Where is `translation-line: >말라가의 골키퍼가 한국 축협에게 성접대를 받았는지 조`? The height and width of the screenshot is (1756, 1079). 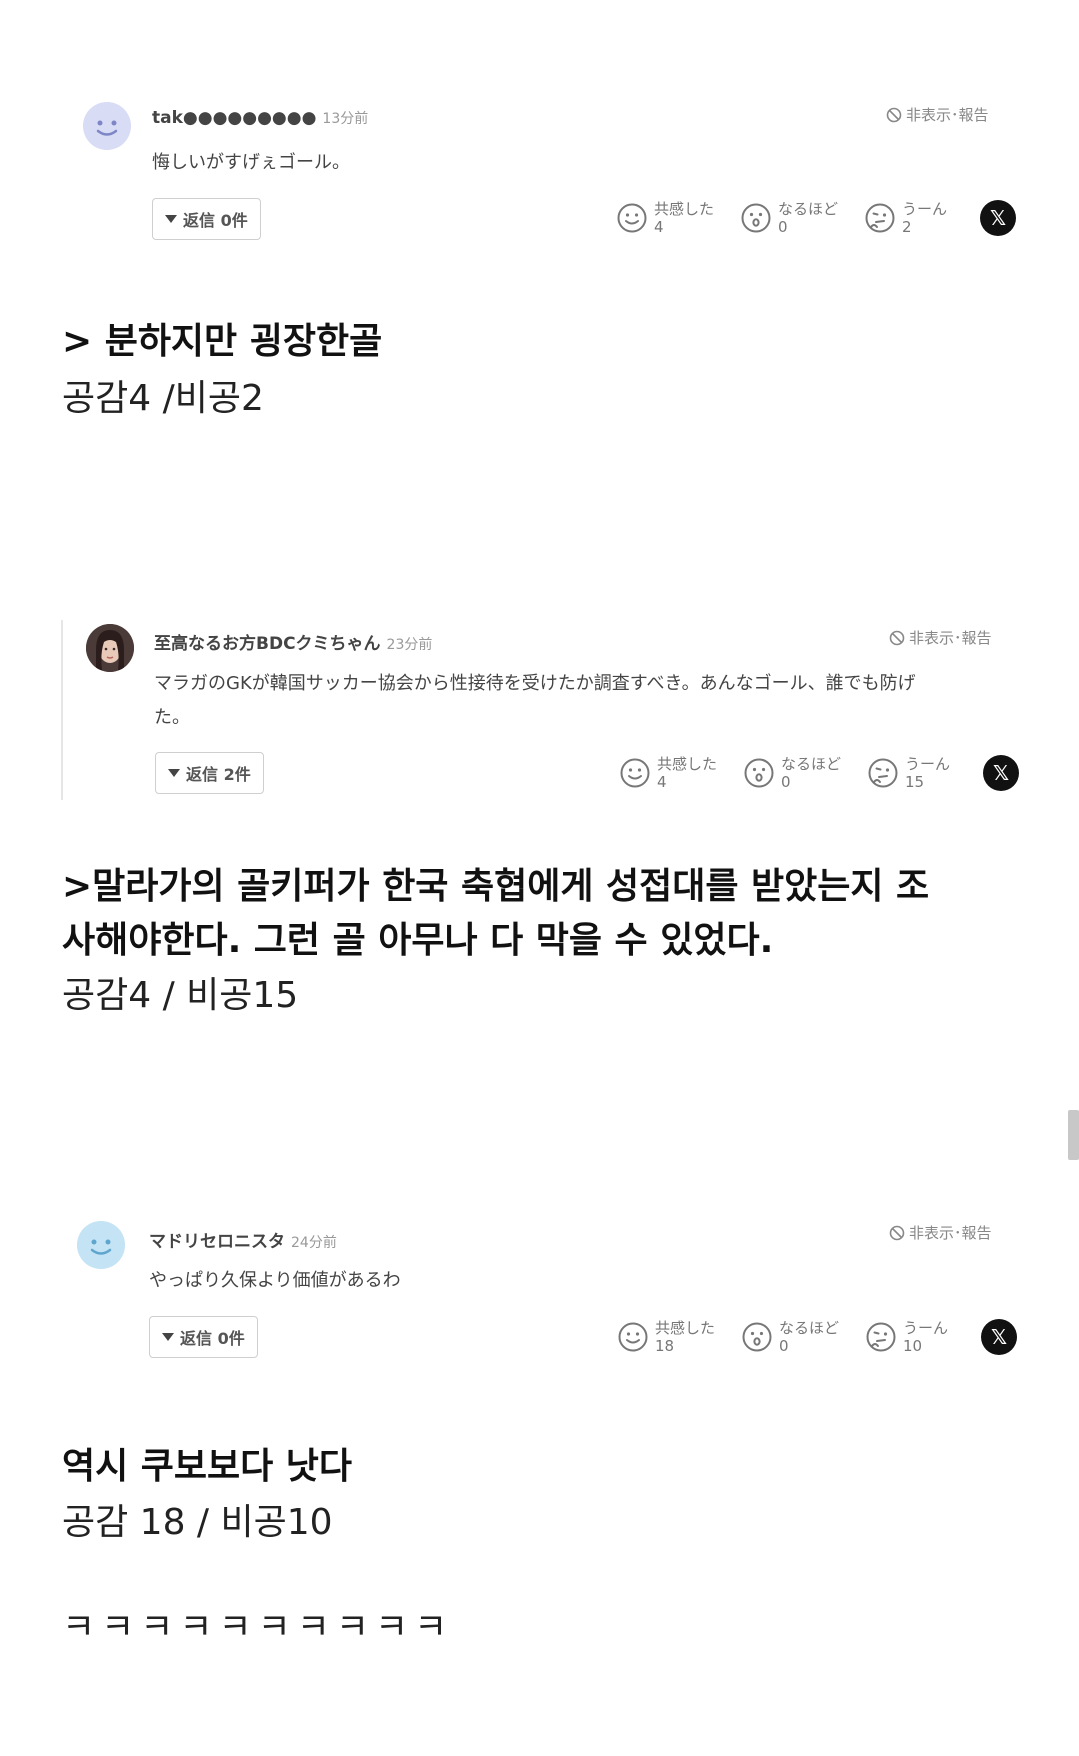
translation-line: >말라가의 골키퍼가 한국 축협에게 성접대를 받았는지 조 is located at coordinates (496, 886).